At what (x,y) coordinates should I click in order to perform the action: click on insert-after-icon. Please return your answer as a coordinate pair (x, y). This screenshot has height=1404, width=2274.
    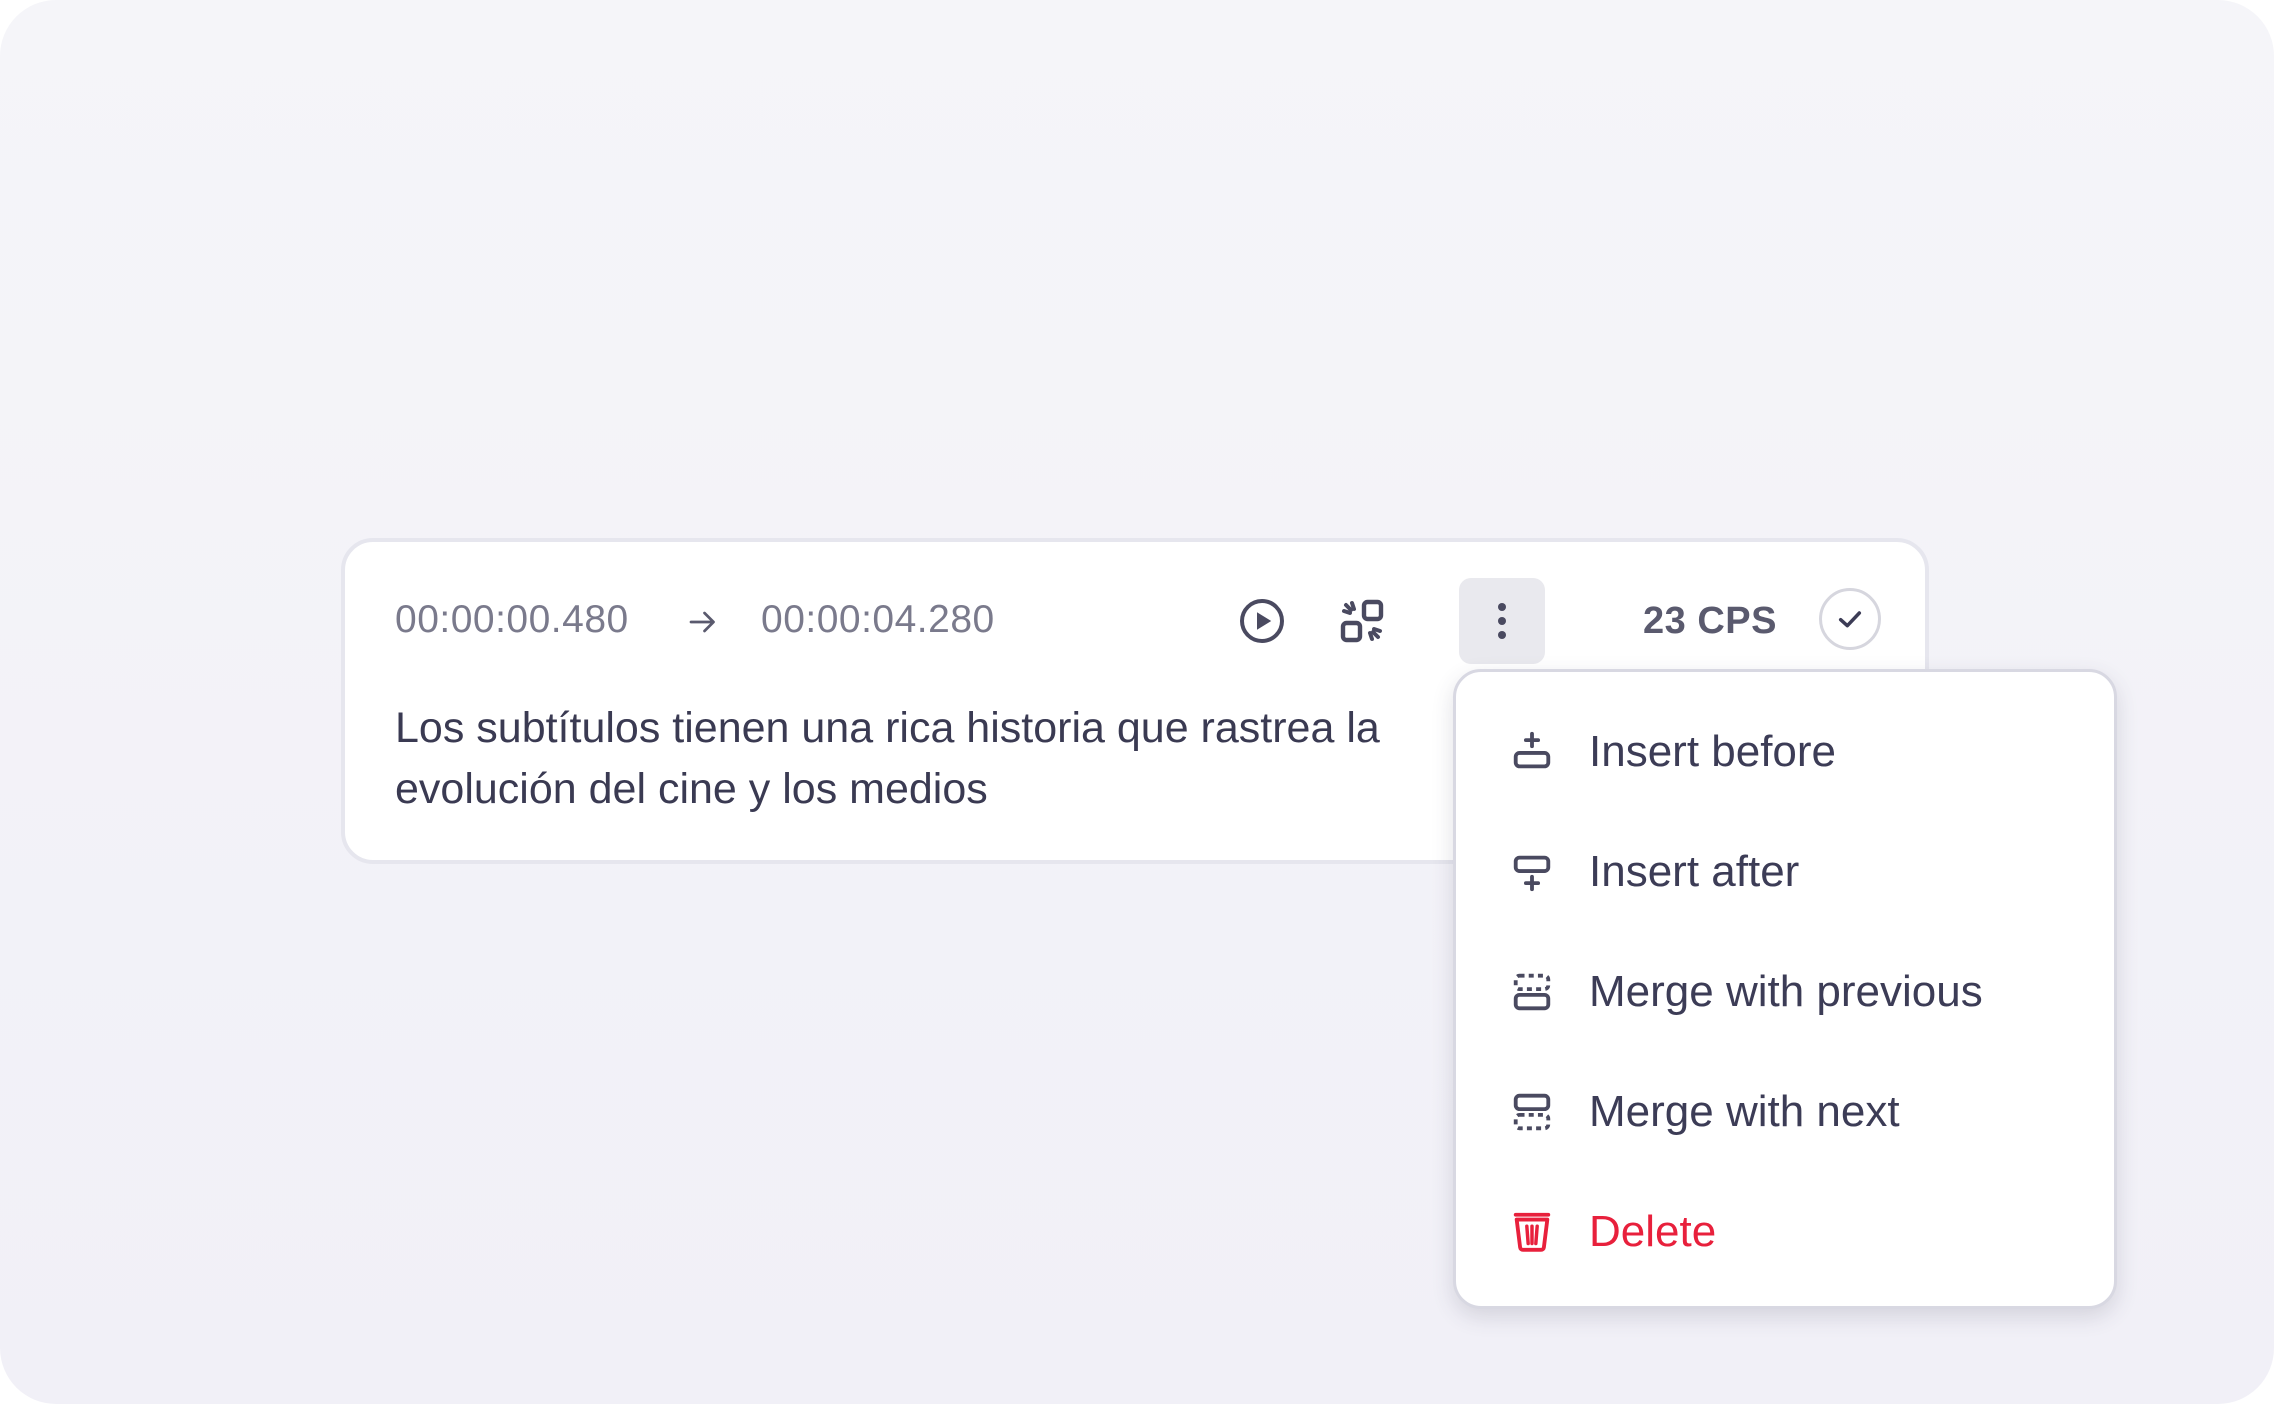
    Looking at the image, I should click on (1532, 872).